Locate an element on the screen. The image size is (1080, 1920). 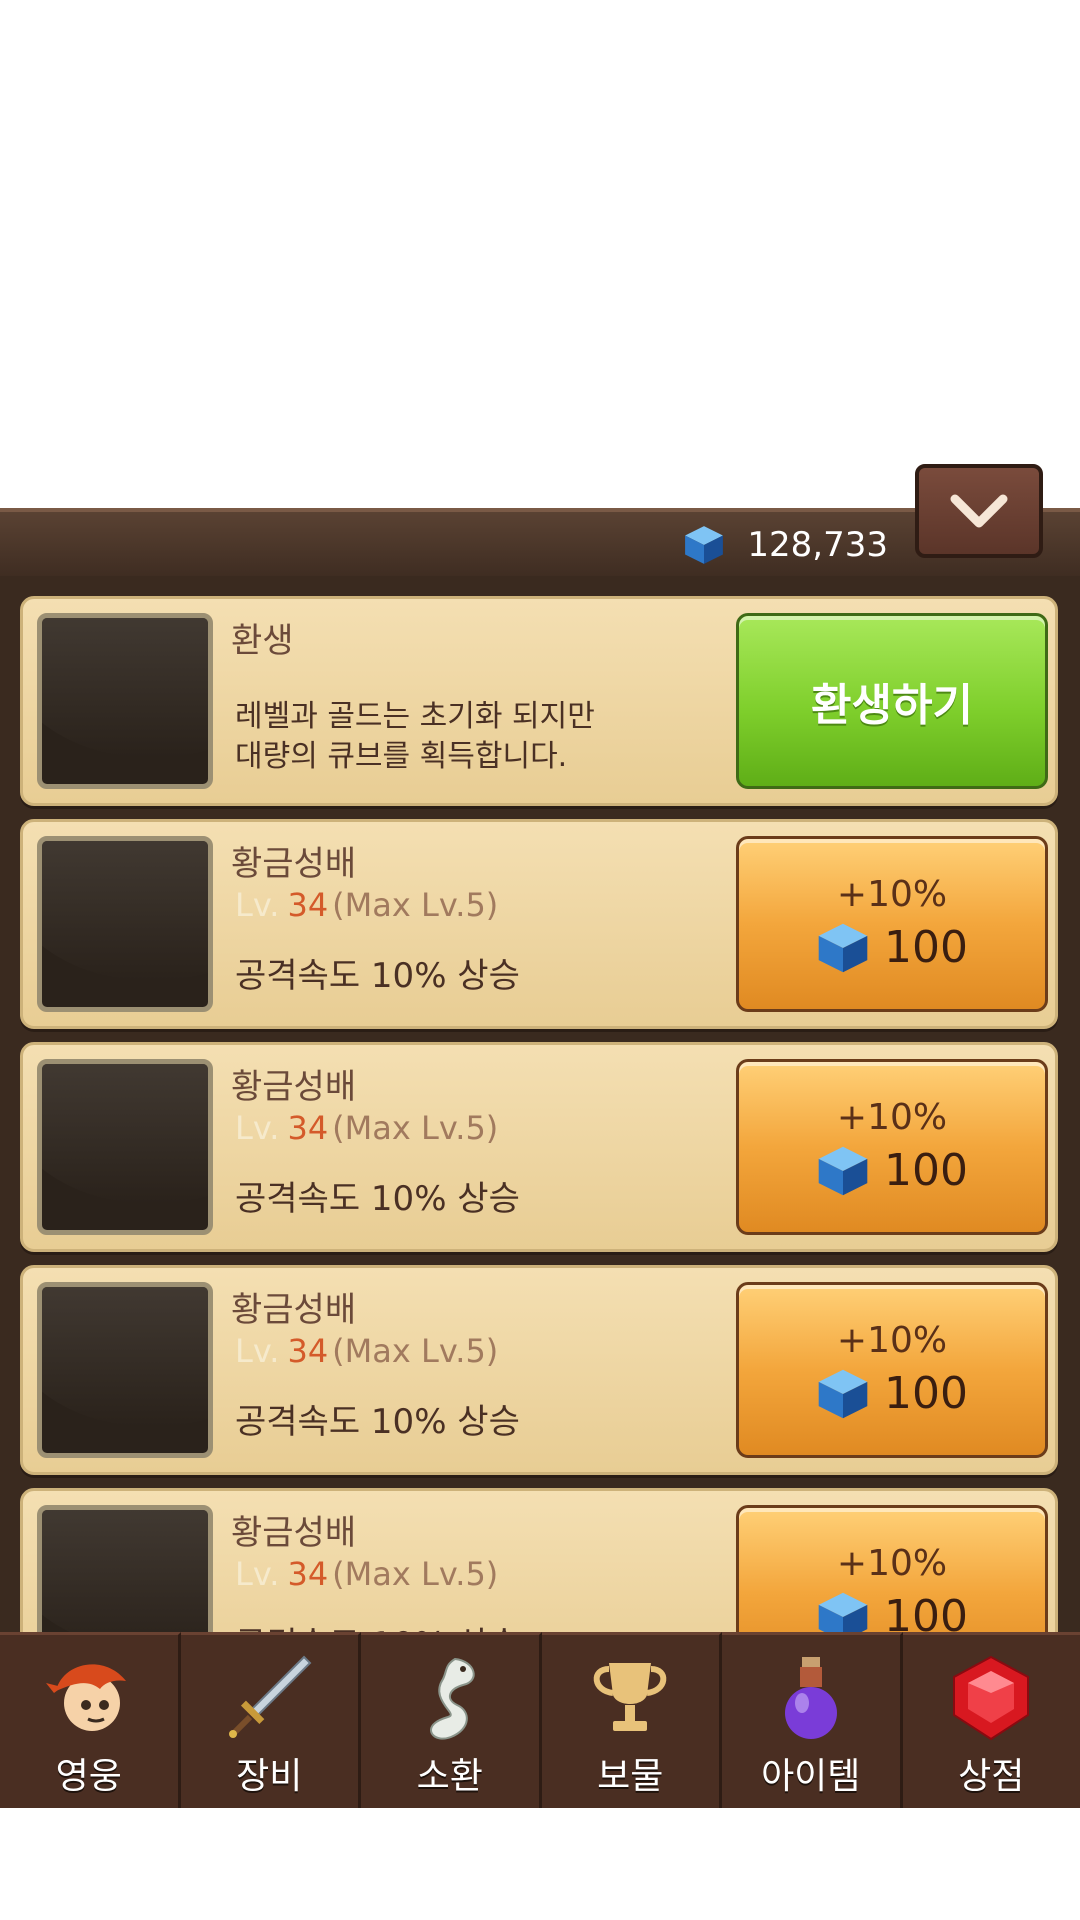
ruby-icon is located at coordinates (991, 1698).